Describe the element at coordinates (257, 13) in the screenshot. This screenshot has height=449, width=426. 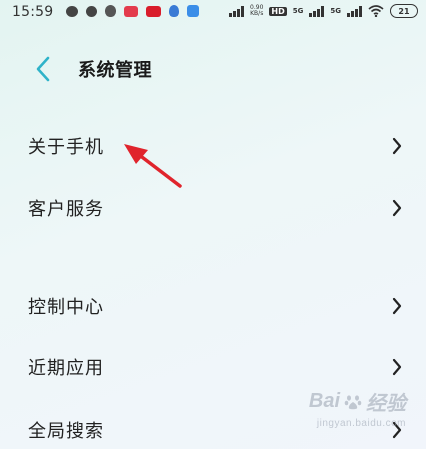
I see `network-speed-unit: KB/s` at that location.